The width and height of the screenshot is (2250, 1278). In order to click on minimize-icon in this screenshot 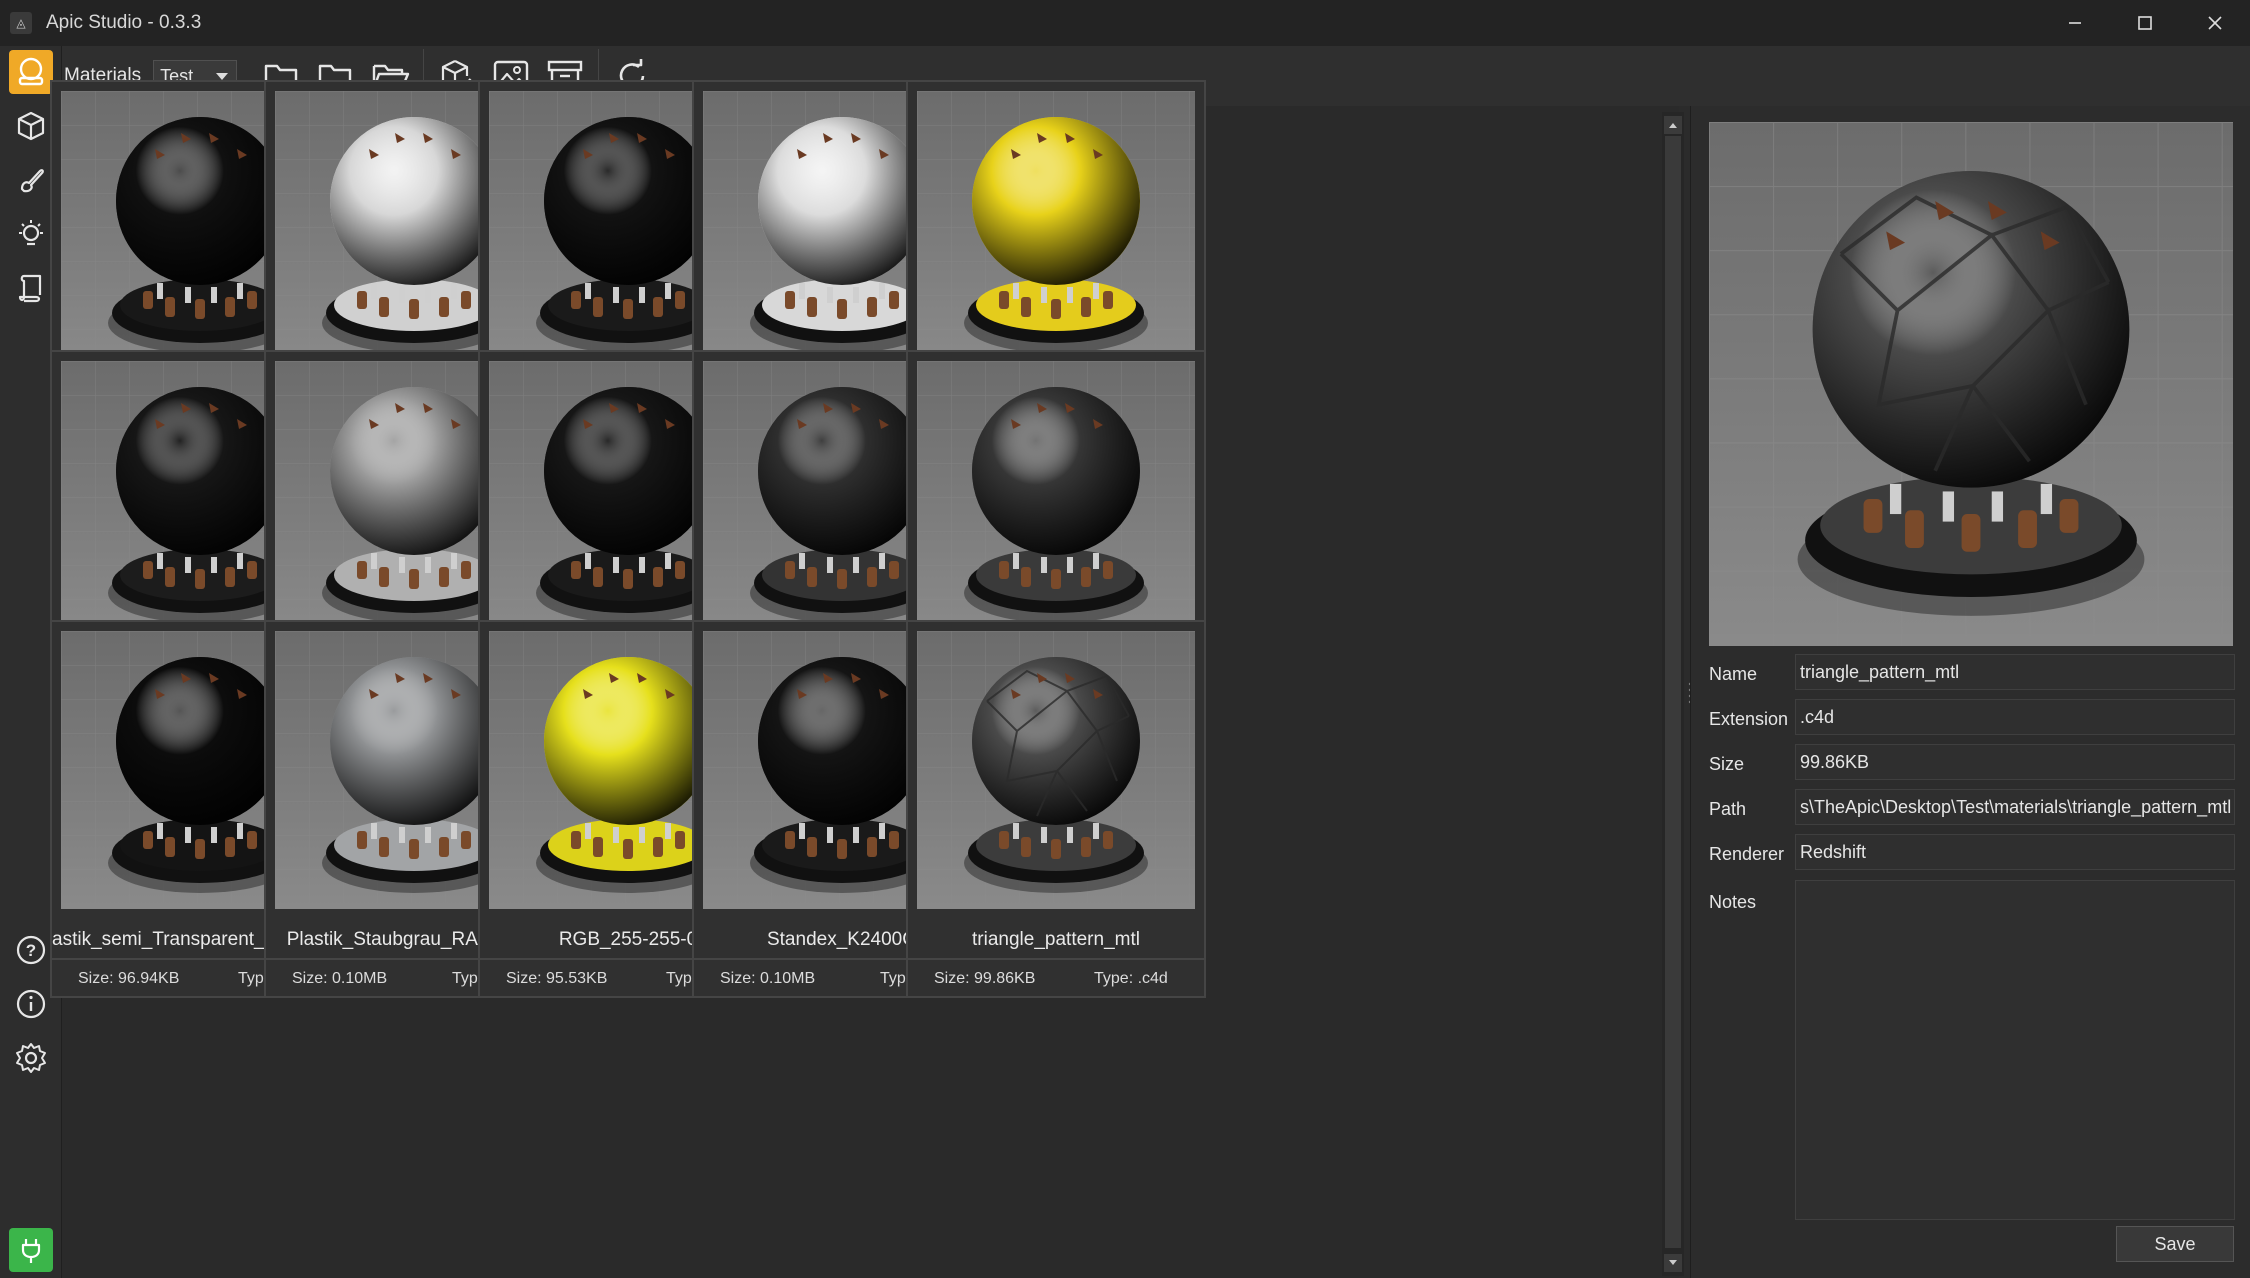, I will do `click(2075, 23)`.